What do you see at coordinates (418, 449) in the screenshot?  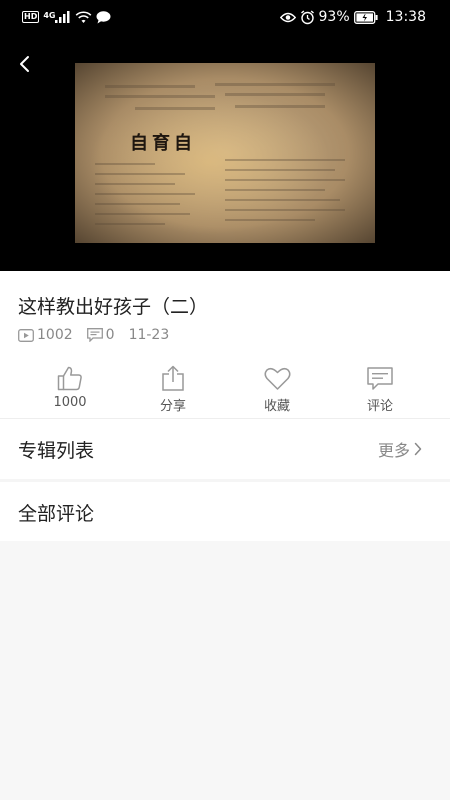 I see `chevron-right-icon` at bounding box center [418, 449].